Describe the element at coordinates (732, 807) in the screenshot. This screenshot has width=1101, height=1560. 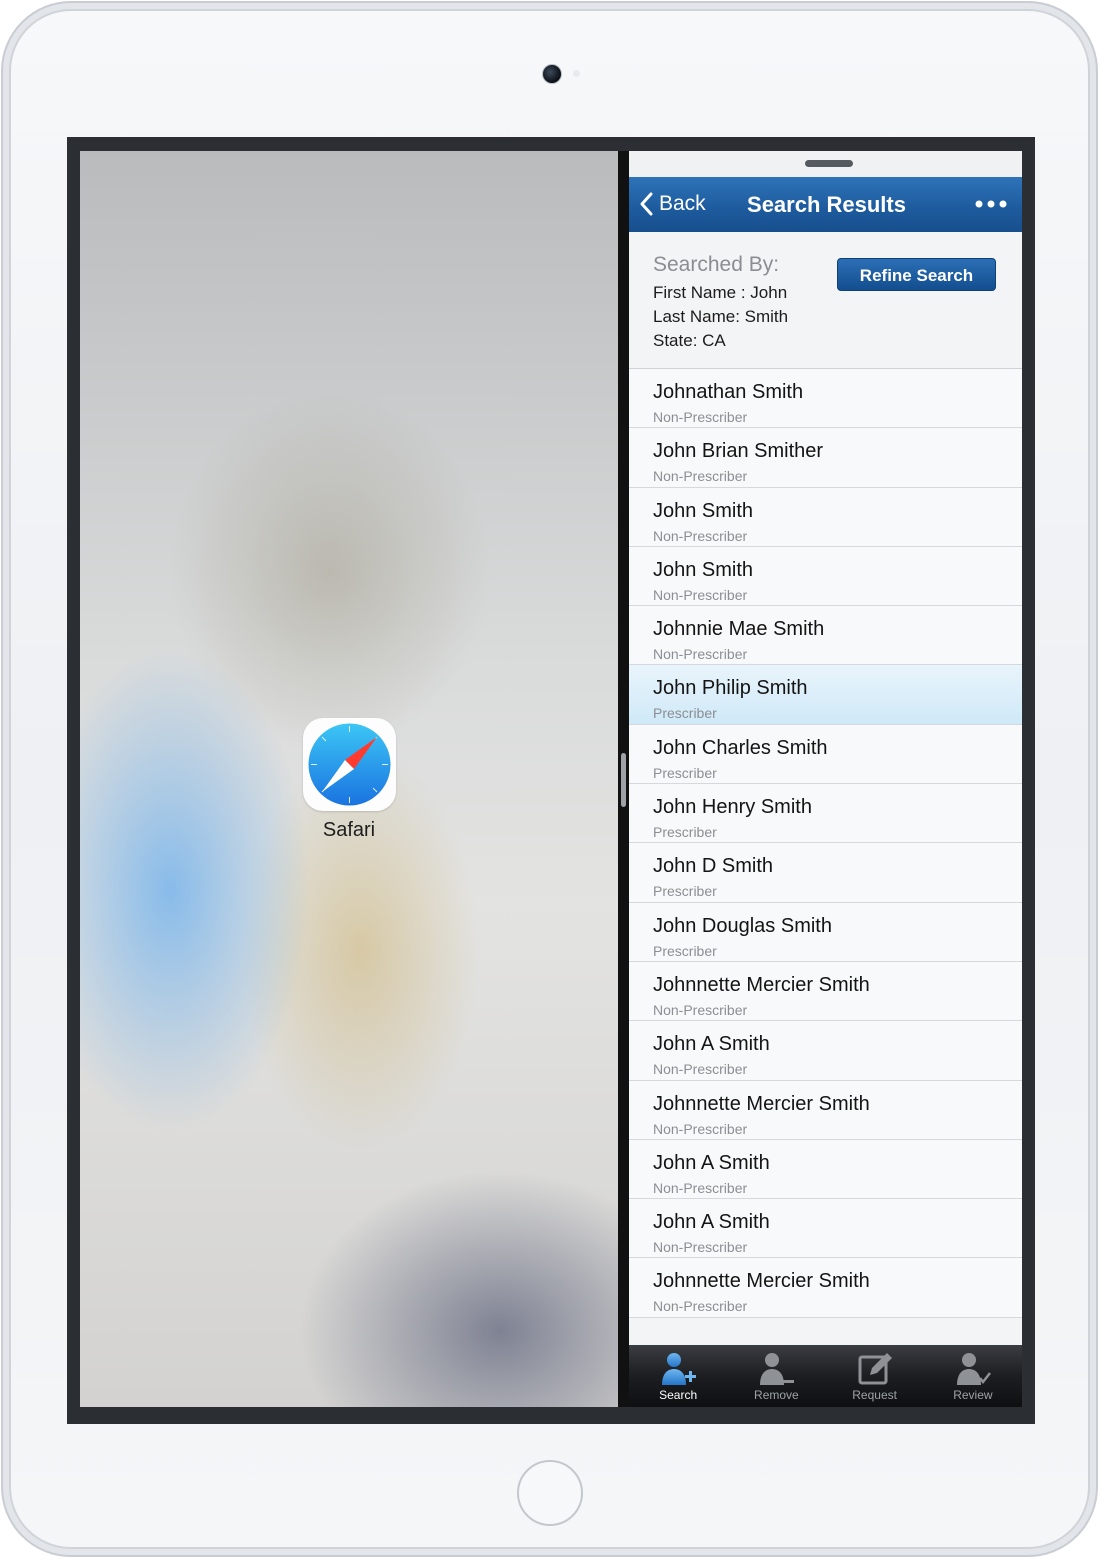
I see `result-name: John Henry Smith` at that location.